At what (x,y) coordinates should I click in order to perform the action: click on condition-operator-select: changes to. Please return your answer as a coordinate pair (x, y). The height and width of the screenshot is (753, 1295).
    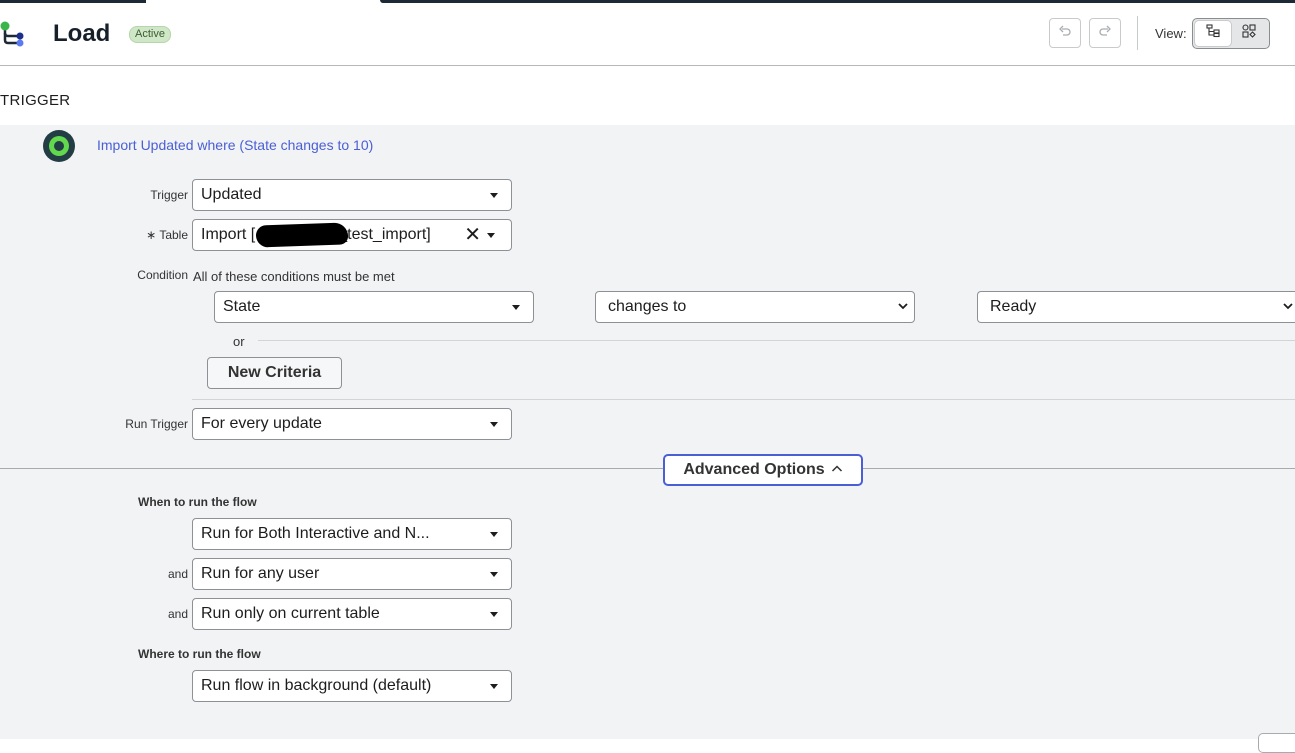
    Looking at the image, I should click on (755, 307).